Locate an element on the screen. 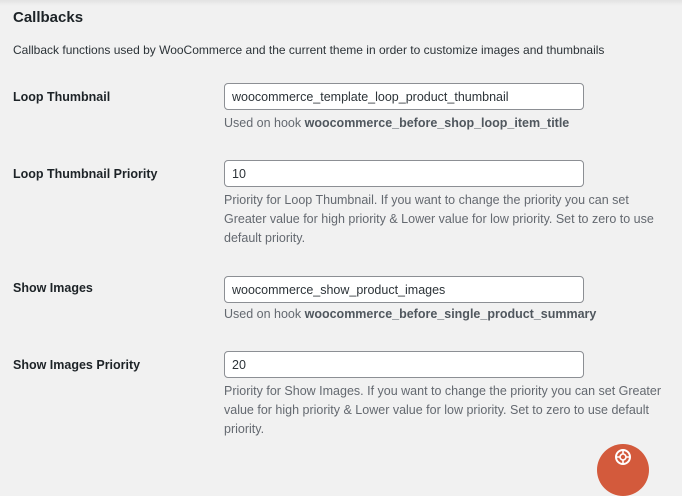 This screenshot has height=496, width=682. lifebuoy-icon is located at coordinates (623, 457).